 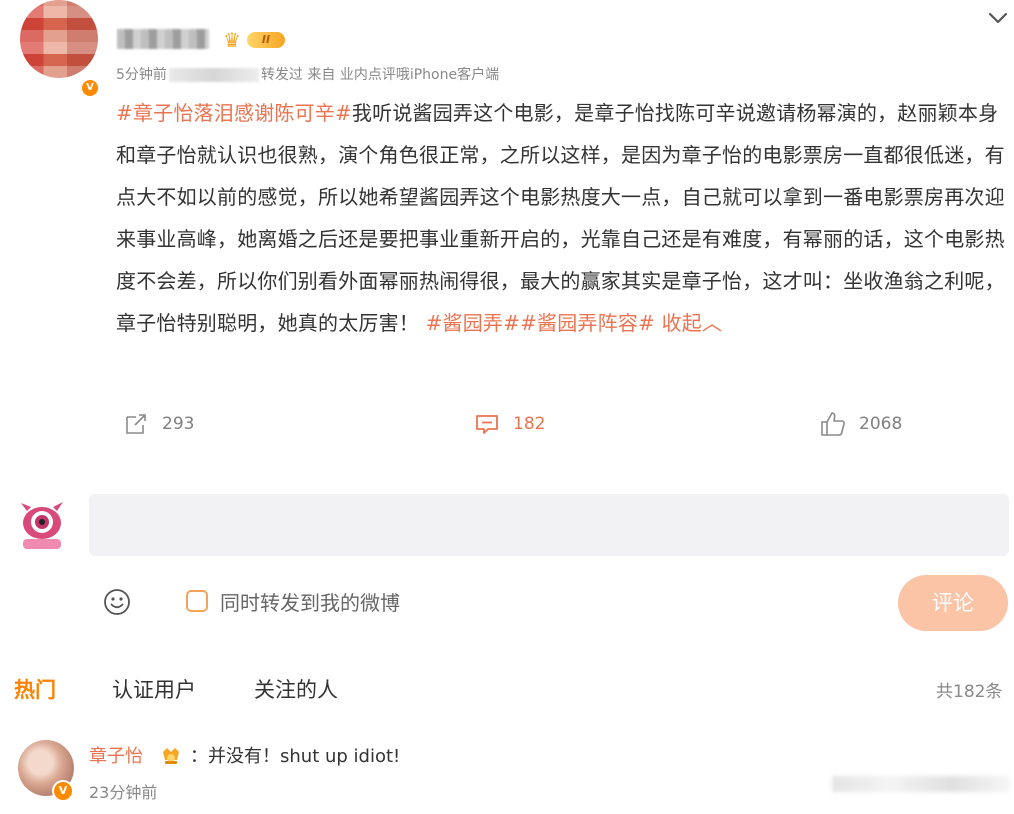 I want to click on member-level-badge: ♛ II, so click(x=255, y=40).